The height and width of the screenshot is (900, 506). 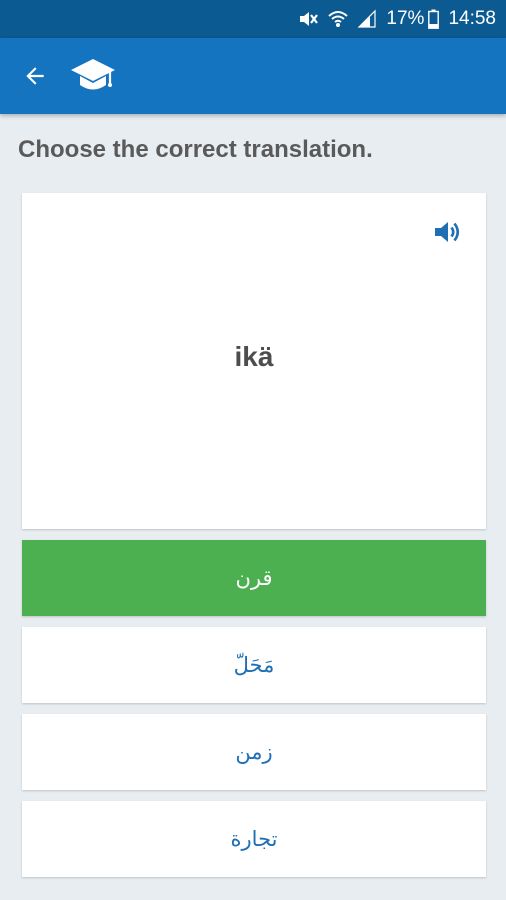 What do you see at coordinates (254, 665) in the screenshot?
I see `answer-option-2: مَحَلّ` at bounding box center [254, 665].